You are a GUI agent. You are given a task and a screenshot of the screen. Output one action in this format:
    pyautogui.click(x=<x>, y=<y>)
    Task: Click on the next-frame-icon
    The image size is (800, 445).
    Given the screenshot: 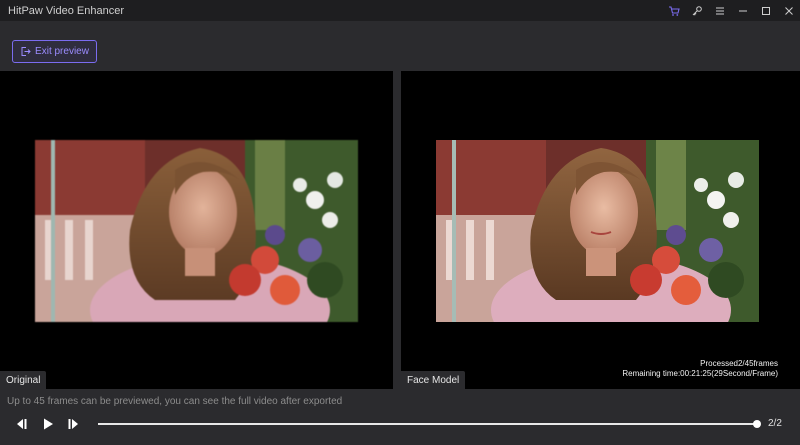 What is the action you would take?
    pyautogui.click(x=74, y=424)
    